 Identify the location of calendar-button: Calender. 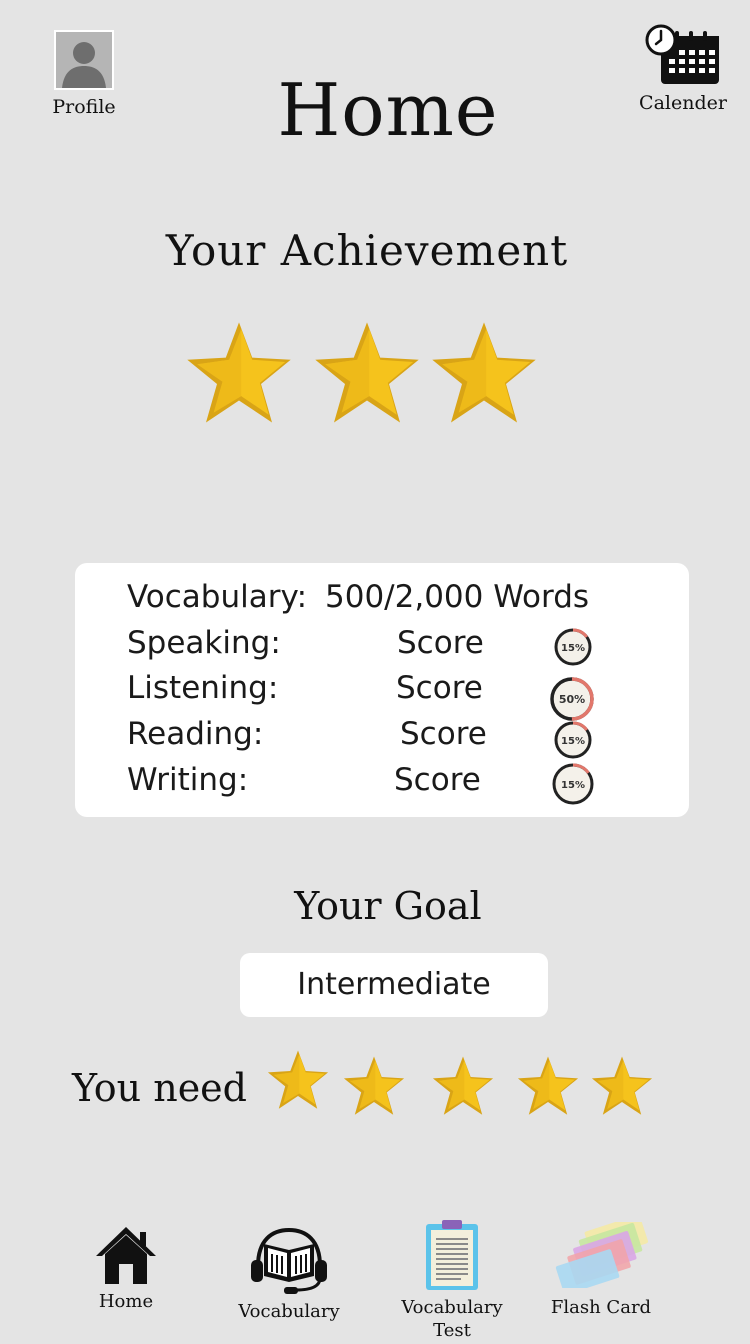
(683, 69).